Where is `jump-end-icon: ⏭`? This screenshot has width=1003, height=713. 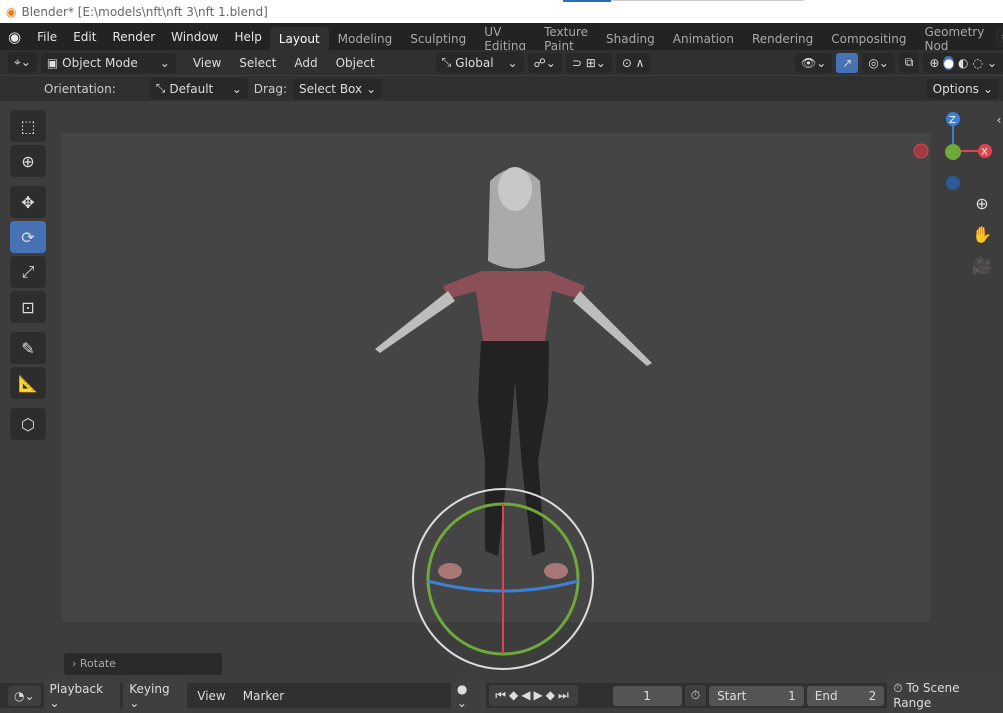 jump-end-icon: ⏭ is located at coordinates (565, 695).